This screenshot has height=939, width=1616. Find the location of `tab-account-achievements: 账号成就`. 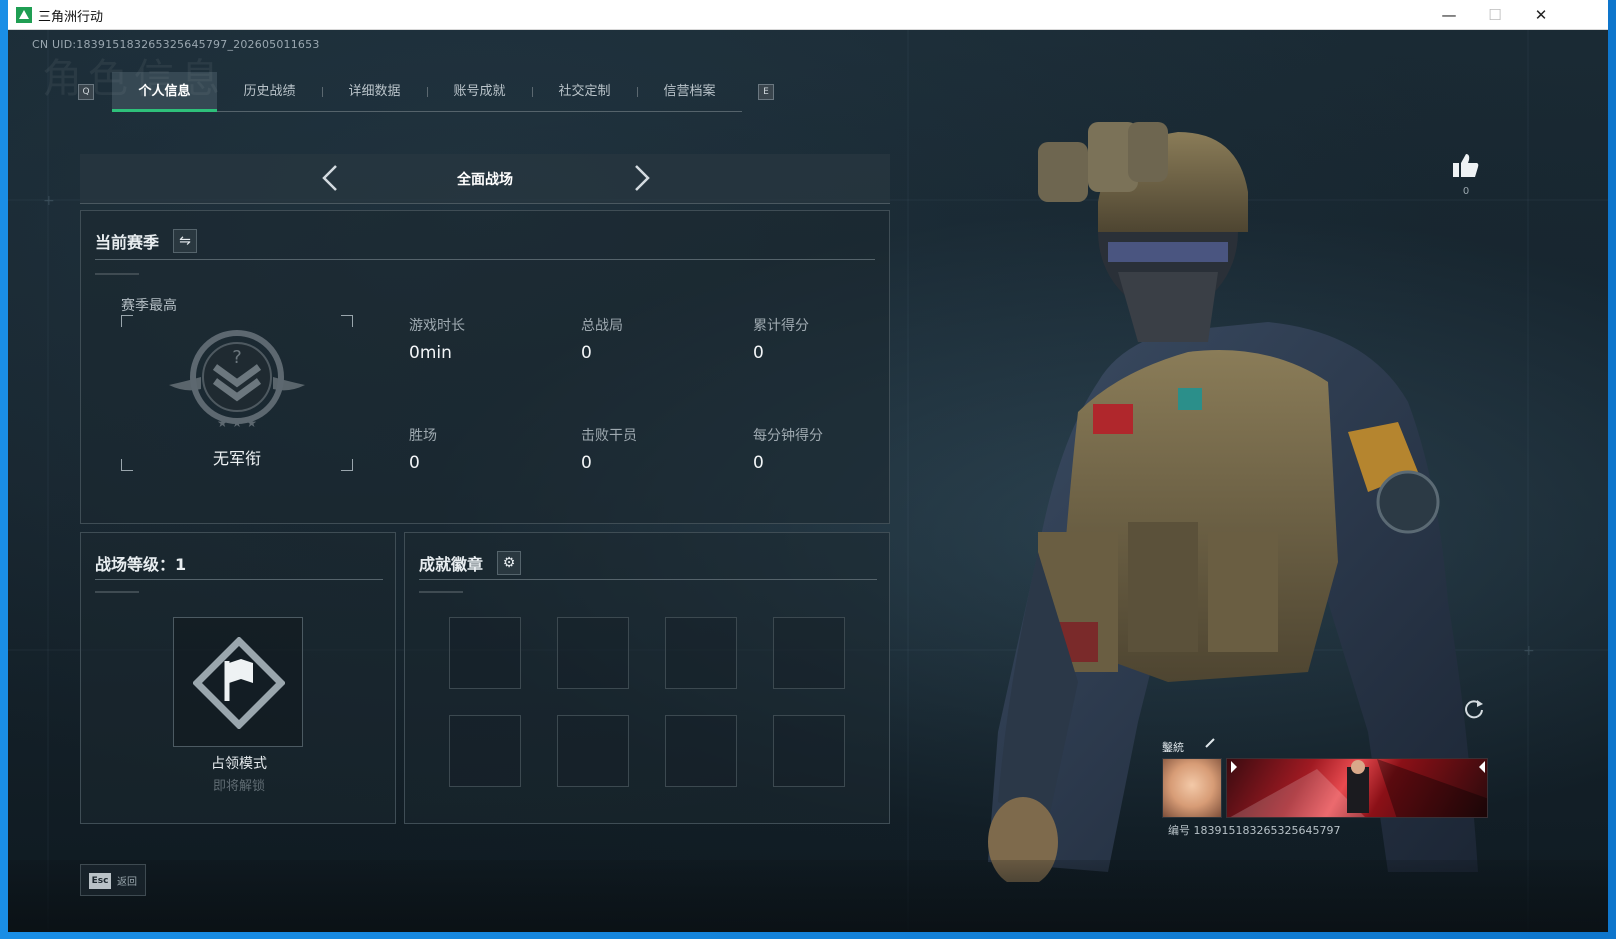

tab-account-achievements: 账号成就 is located at coordinates (479, 92).